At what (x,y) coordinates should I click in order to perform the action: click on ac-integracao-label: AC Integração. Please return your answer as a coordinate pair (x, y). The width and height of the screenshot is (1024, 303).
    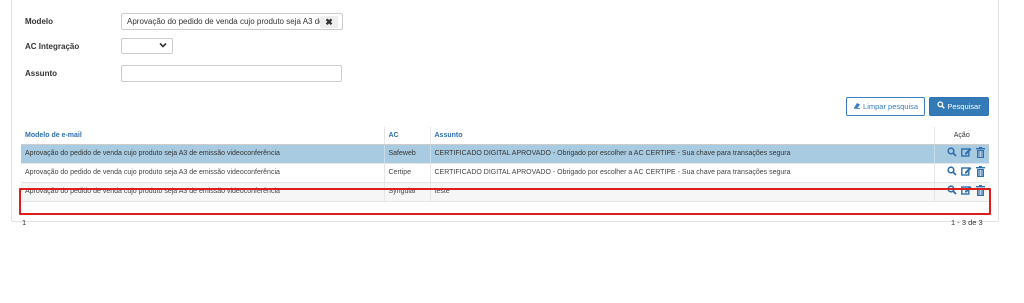
    Looking at the image, I should click on (52, 46).